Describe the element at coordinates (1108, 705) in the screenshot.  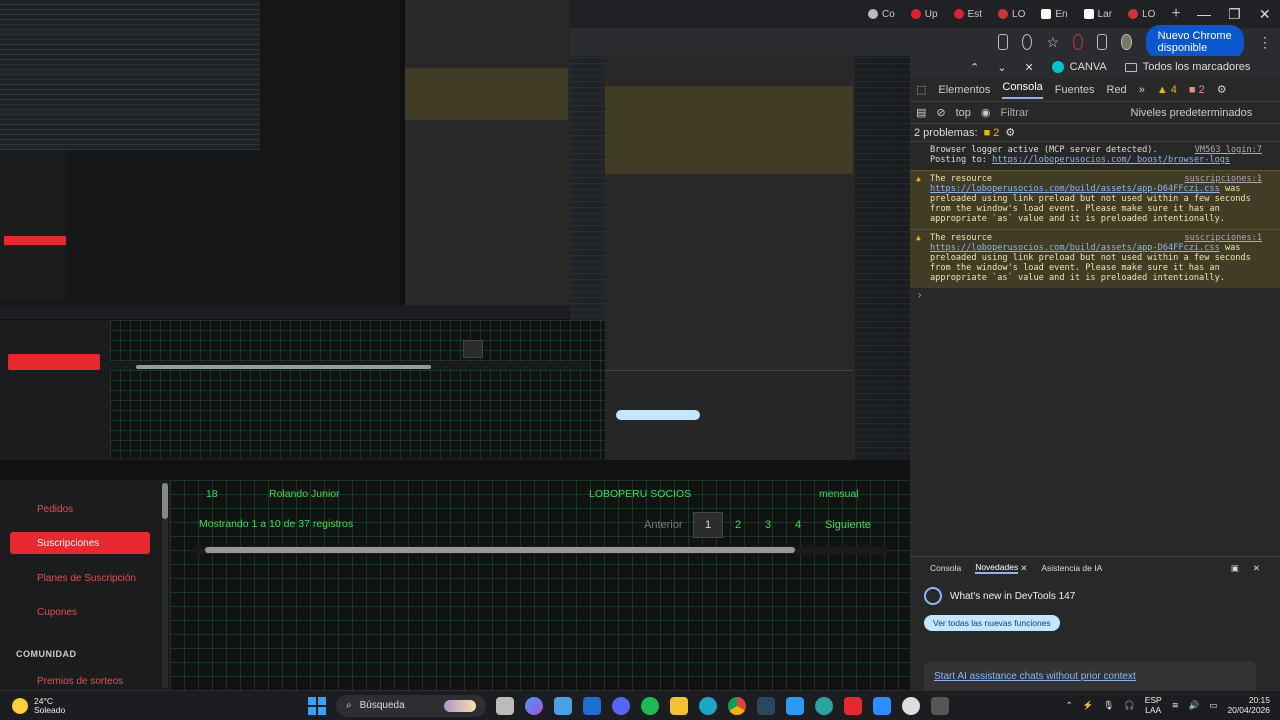
I see `mic-icon: 🎙` at that location.